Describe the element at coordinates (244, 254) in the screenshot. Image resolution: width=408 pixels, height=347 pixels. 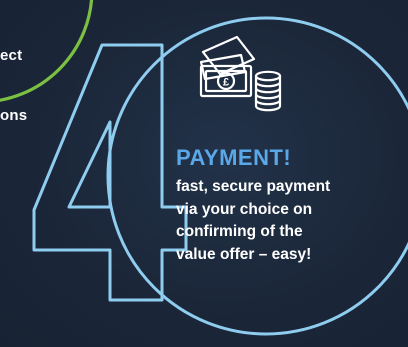
I see `step-description-line: value offer – easy!` at that location.